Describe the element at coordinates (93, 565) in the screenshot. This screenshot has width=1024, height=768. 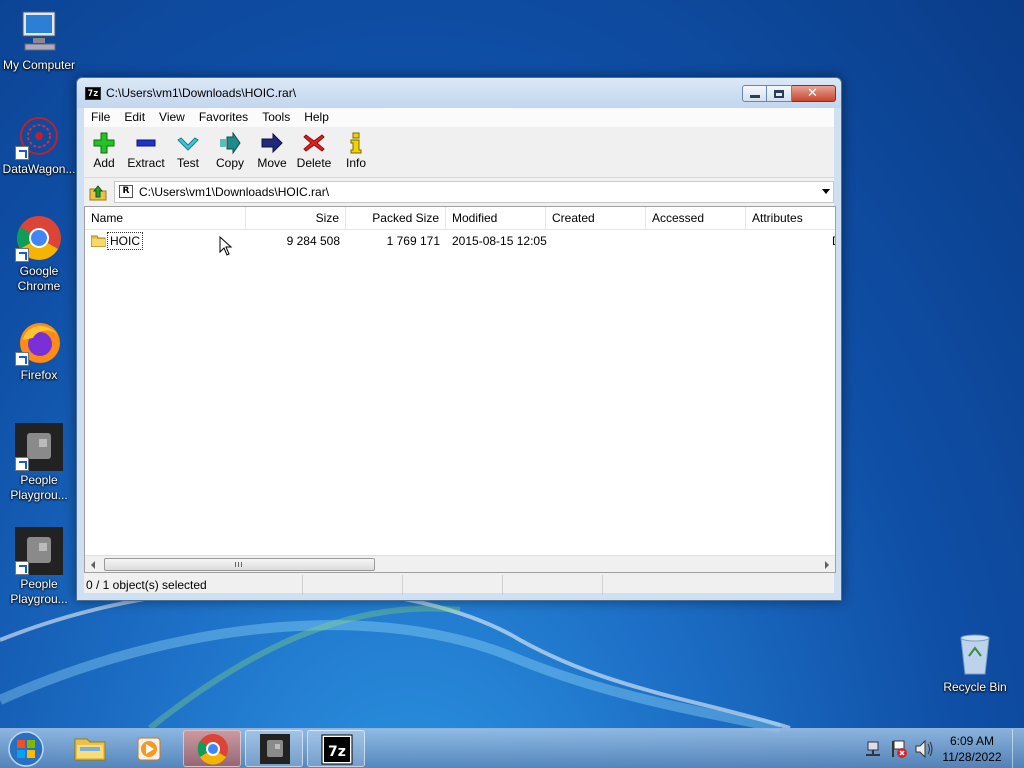
I see `scroll-left-icon` at that location.